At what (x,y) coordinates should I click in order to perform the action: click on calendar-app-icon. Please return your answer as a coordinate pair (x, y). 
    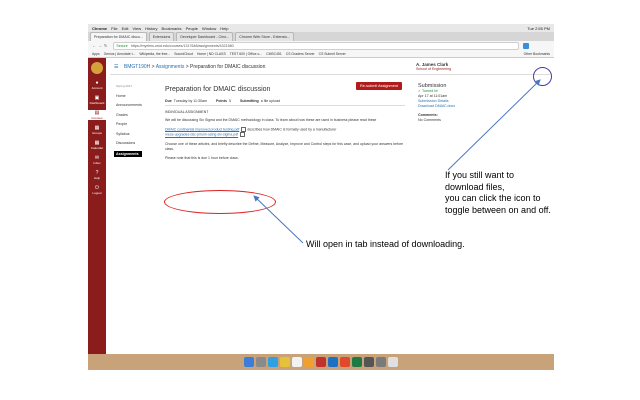
    Looking at the image, I should click on (297, 362).